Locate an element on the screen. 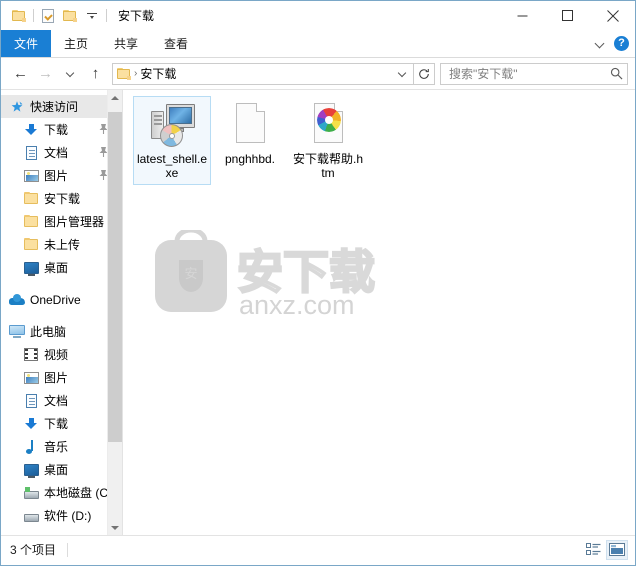 This screenshot has width=636, height=566. help-icon: ? is located at coordinates (621, 43).